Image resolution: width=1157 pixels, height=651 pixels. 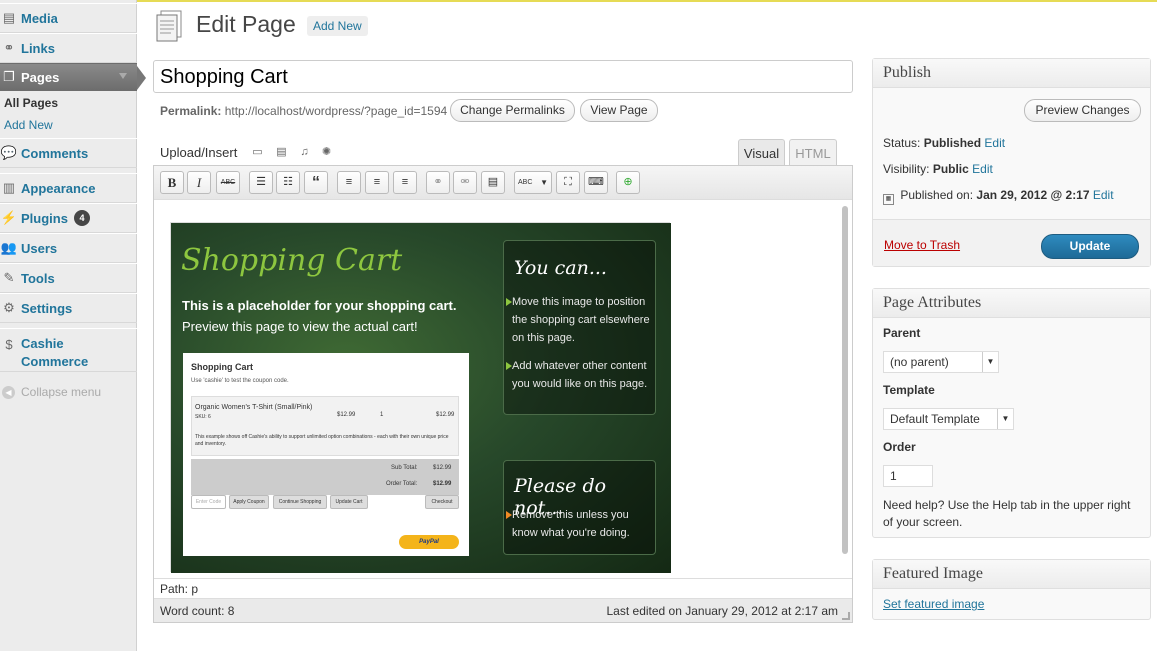 What do you see at coordinates (908, 476) in the screenshot?
I see `order-input: 1` at bounding box center [908, 476].